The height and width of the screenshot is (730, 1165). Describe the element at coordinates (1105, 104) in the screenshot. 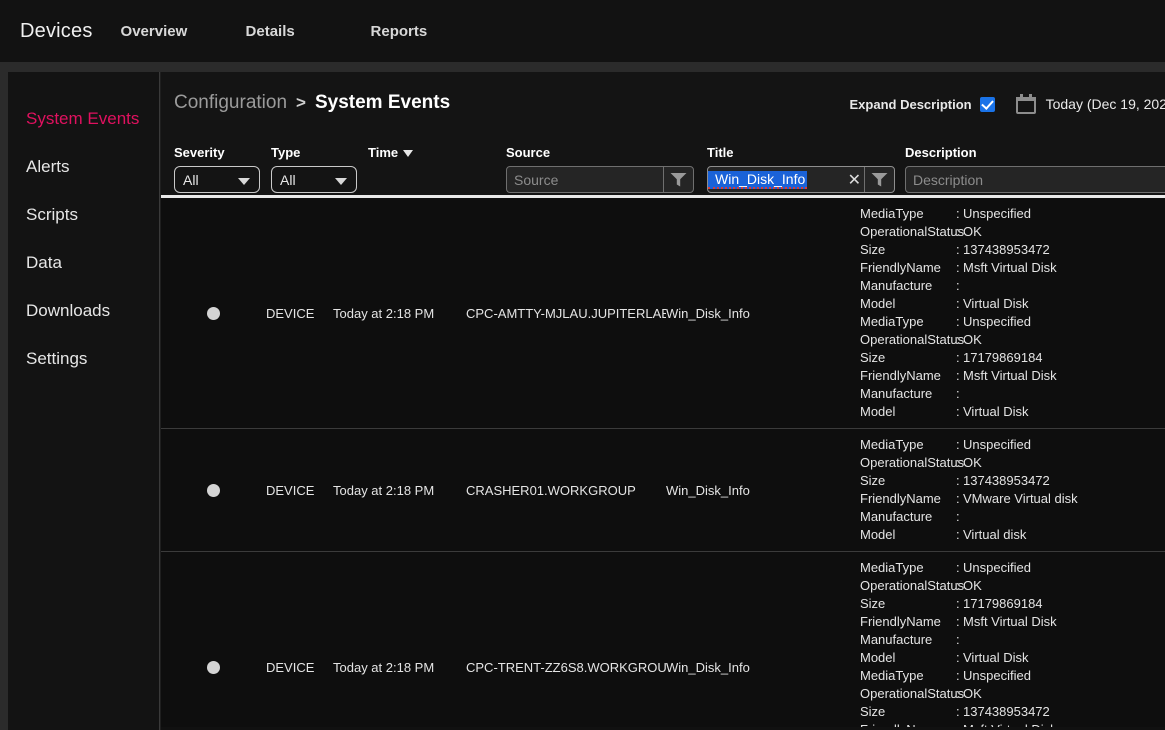

I see `date-range-label: Today (Dec 19, 202` at that location.